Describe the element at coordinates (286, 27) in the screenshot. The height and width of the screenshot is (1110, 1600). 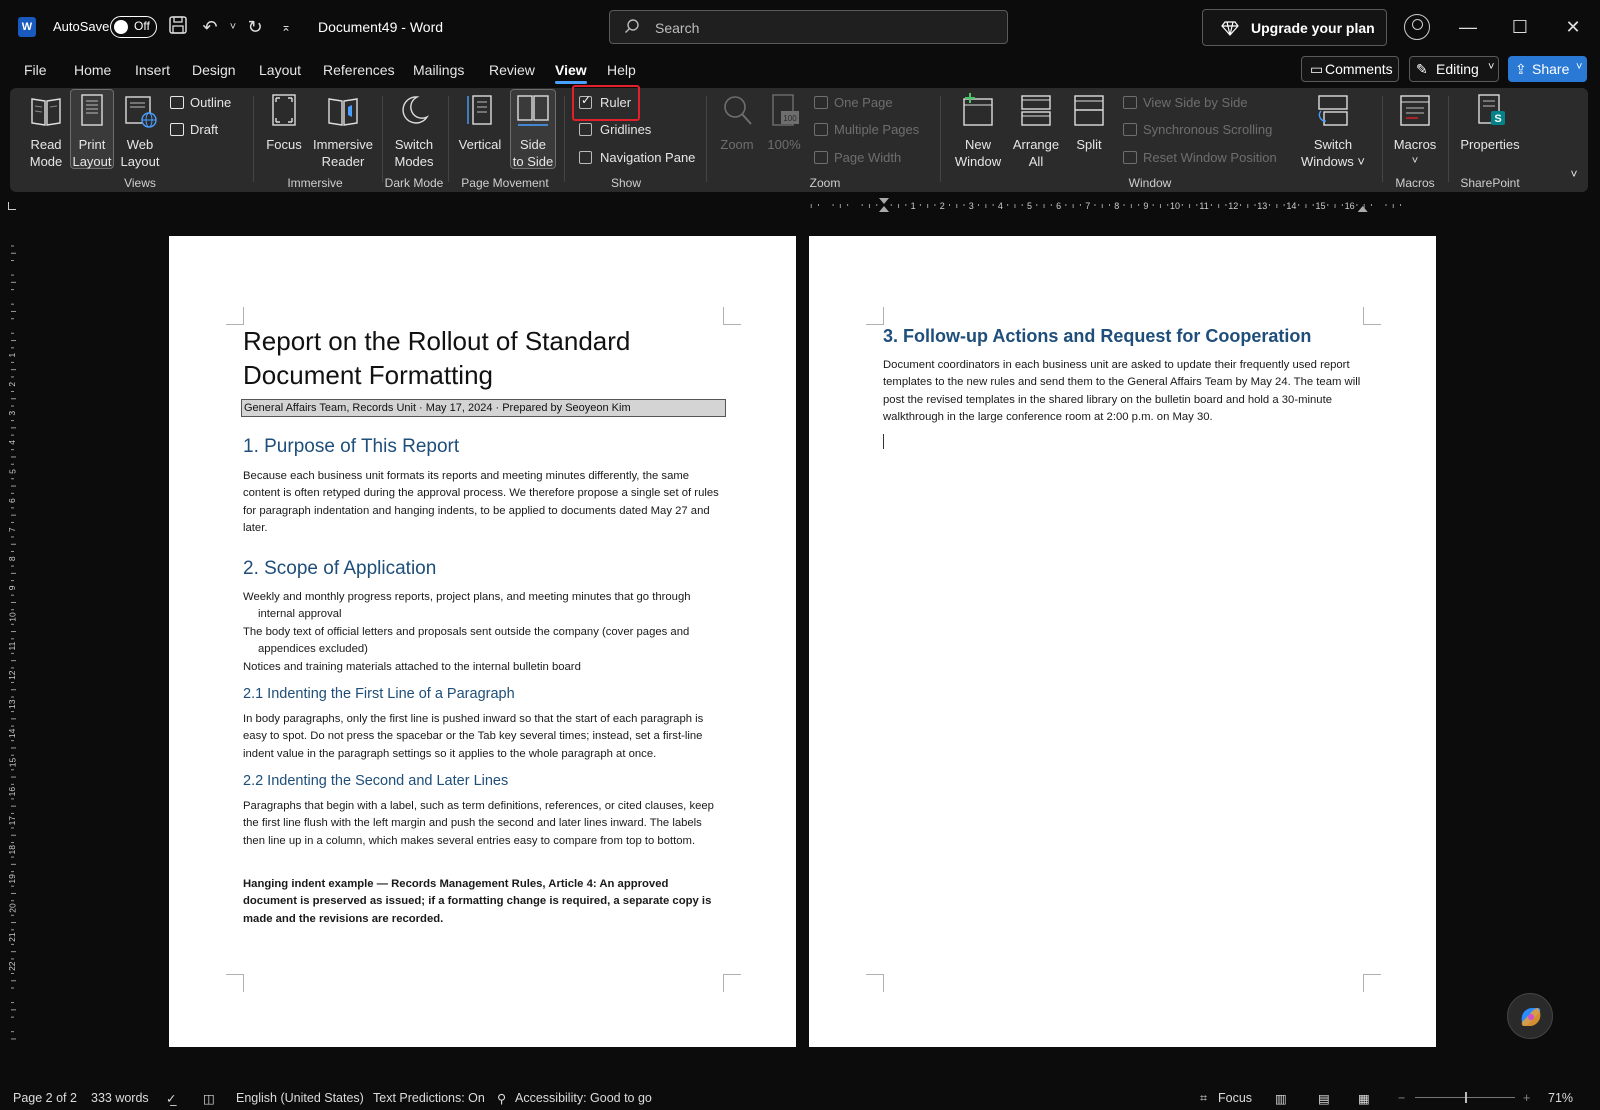
I see `customize-toolbar-icon: ⌅` at that location.